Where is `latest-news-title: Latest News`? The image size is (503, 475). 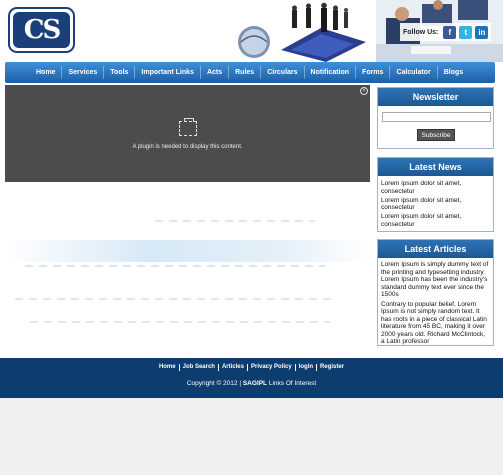 latest-news-title: Latest News is located at coordinates (435, 167).